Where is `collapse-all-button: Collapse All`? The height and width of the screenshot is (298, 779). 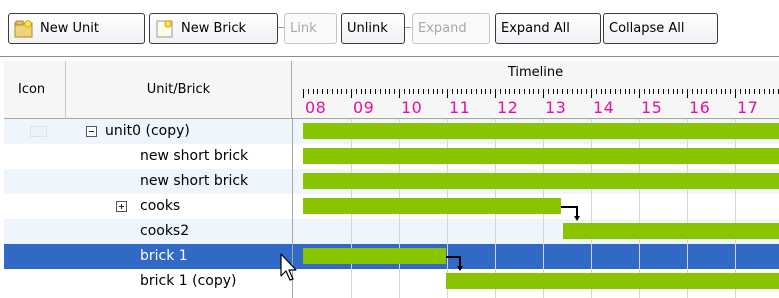
collapse-all-button: Collapse All is located at coordinates (660, 28).